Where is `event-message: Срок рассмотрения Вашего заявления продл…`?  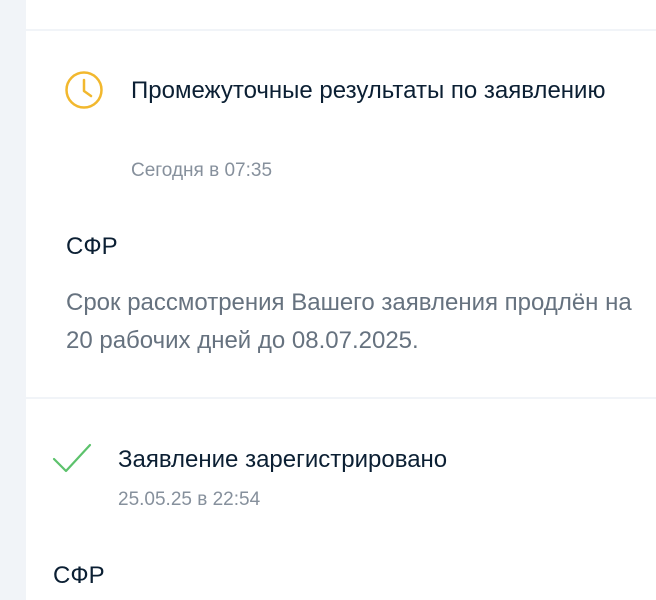 event-message: Срок рассмотрения Вашего заявления продл… is located at coordinates (349, 321).